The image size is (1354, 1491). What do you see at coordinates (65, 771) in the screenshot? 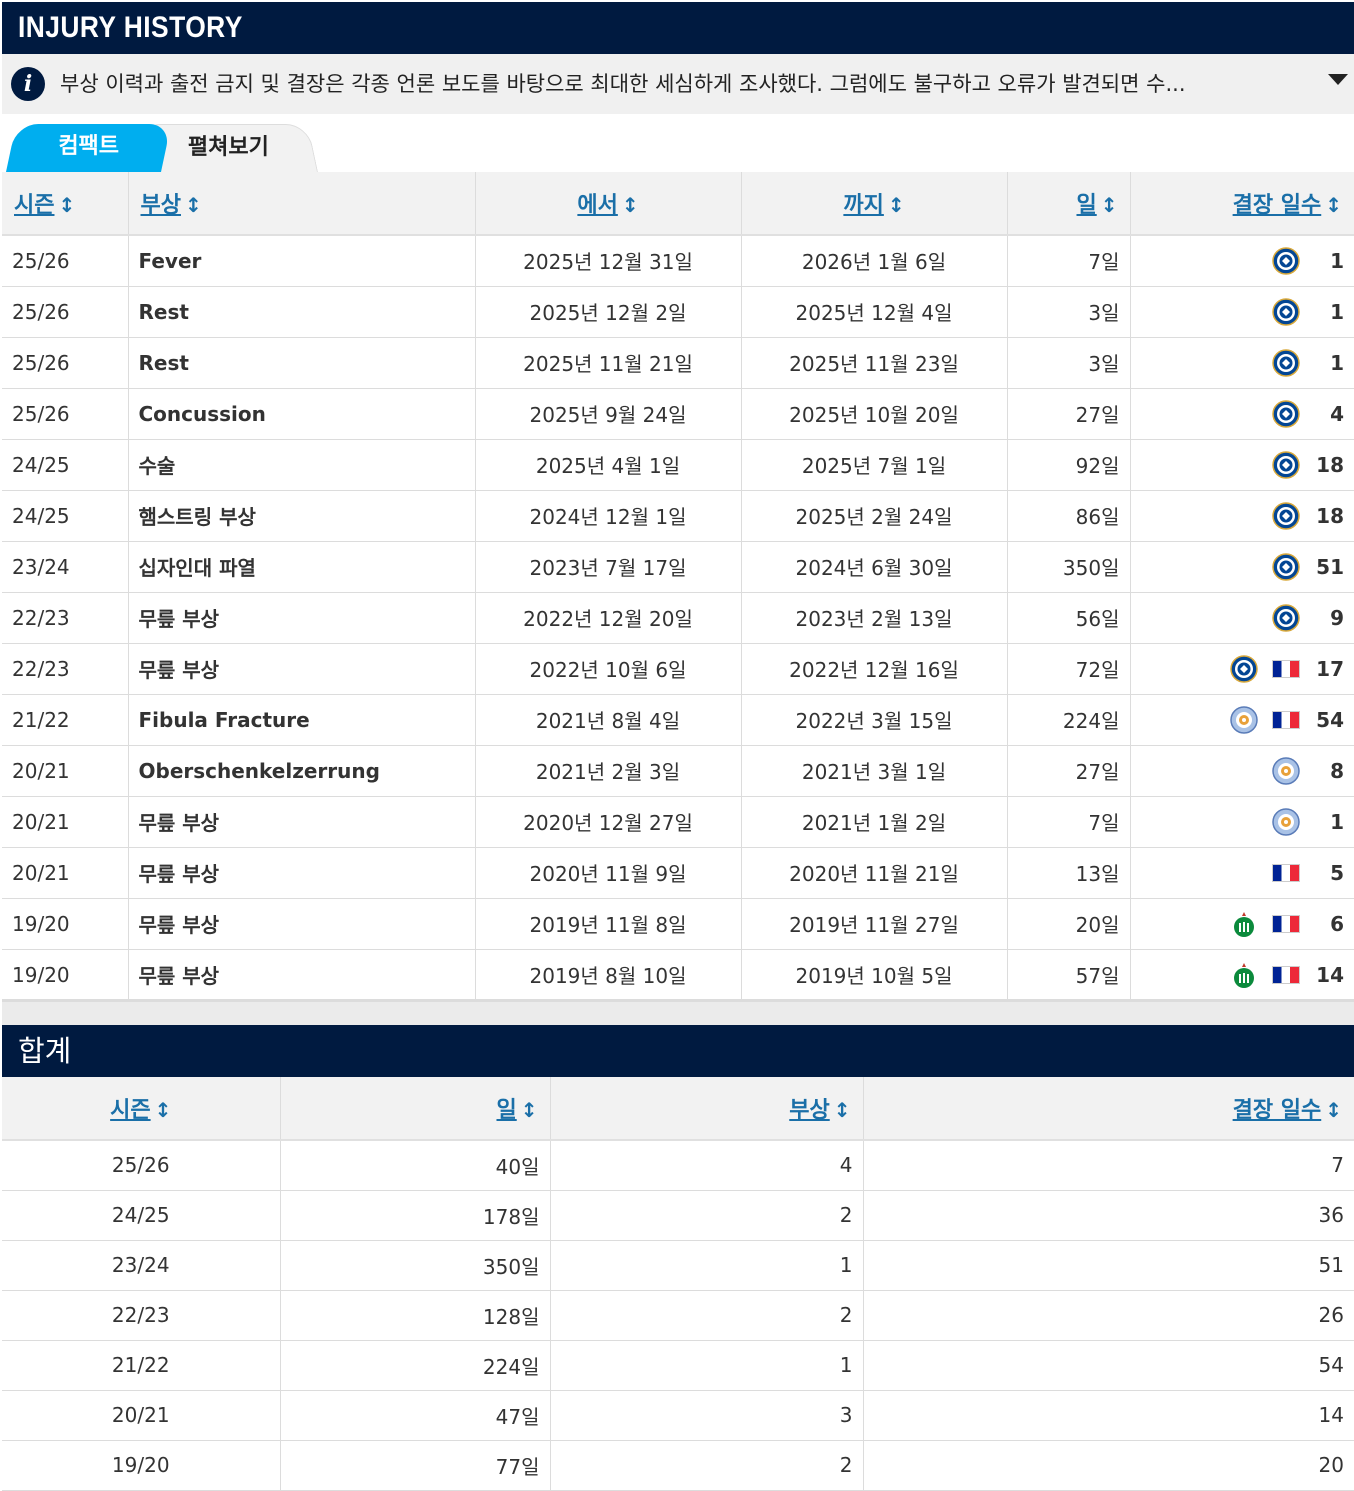
I see `season-cell: 20/21` at bounding box center [65, 771].